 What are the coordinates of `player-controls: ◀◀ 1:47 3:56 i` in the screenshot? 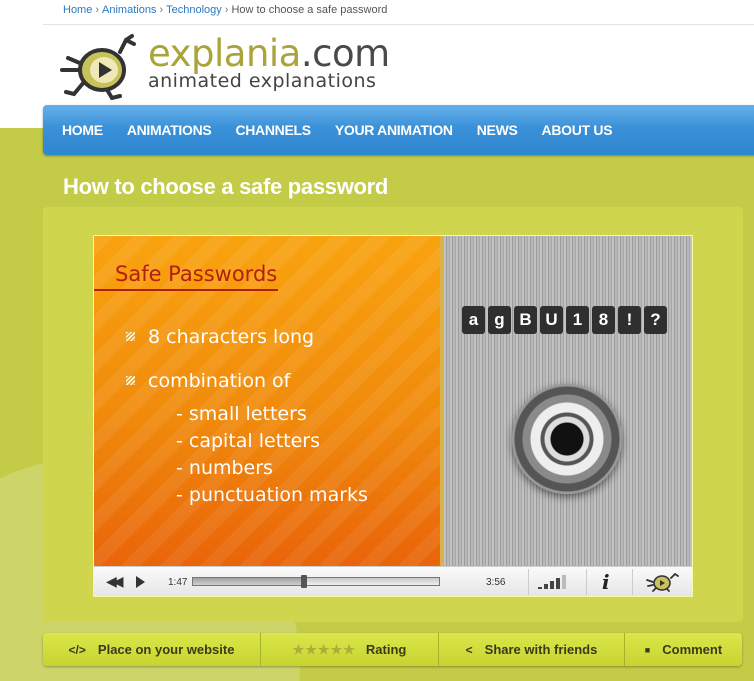 It's located at (393, 581).